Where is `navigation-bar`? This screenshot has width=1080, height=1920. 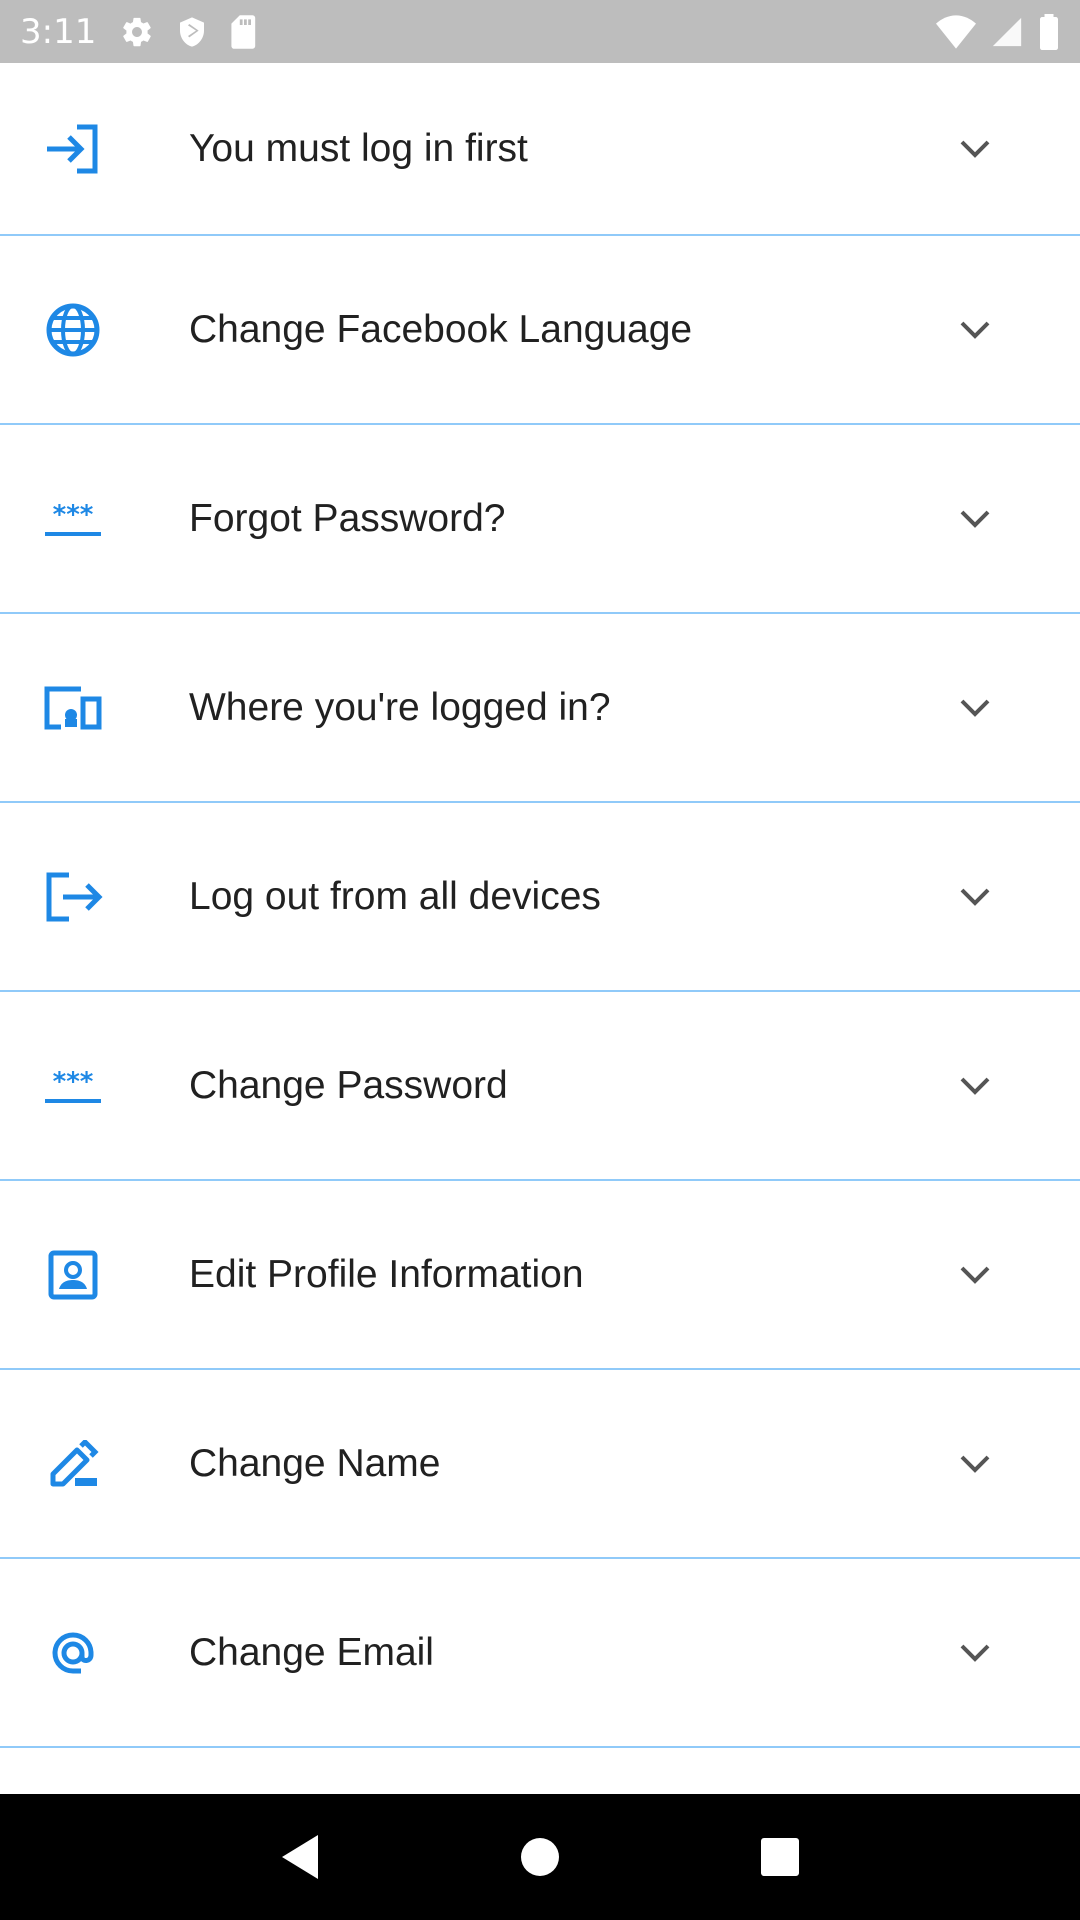 navigation-bar is located at coordinates (540, 1857).